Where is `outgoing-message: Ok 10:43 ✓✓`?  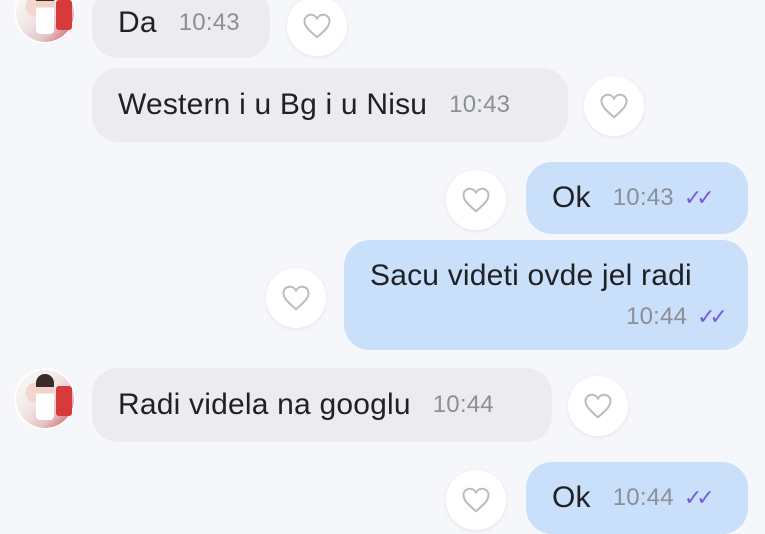
outgoing-message: Ok 10:43 ✓✓ is located at coordinates (637, 198).